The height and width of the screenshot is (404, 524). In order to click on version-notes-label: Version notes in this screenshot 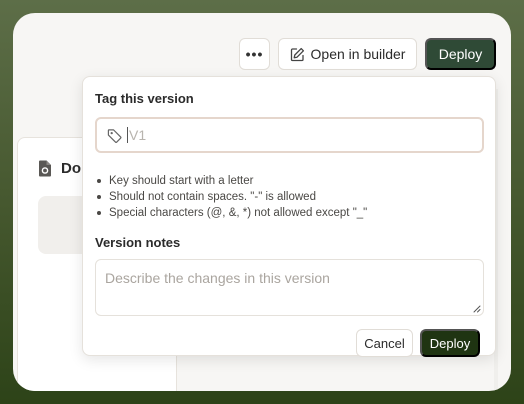, I will do `click(138, 242)`.